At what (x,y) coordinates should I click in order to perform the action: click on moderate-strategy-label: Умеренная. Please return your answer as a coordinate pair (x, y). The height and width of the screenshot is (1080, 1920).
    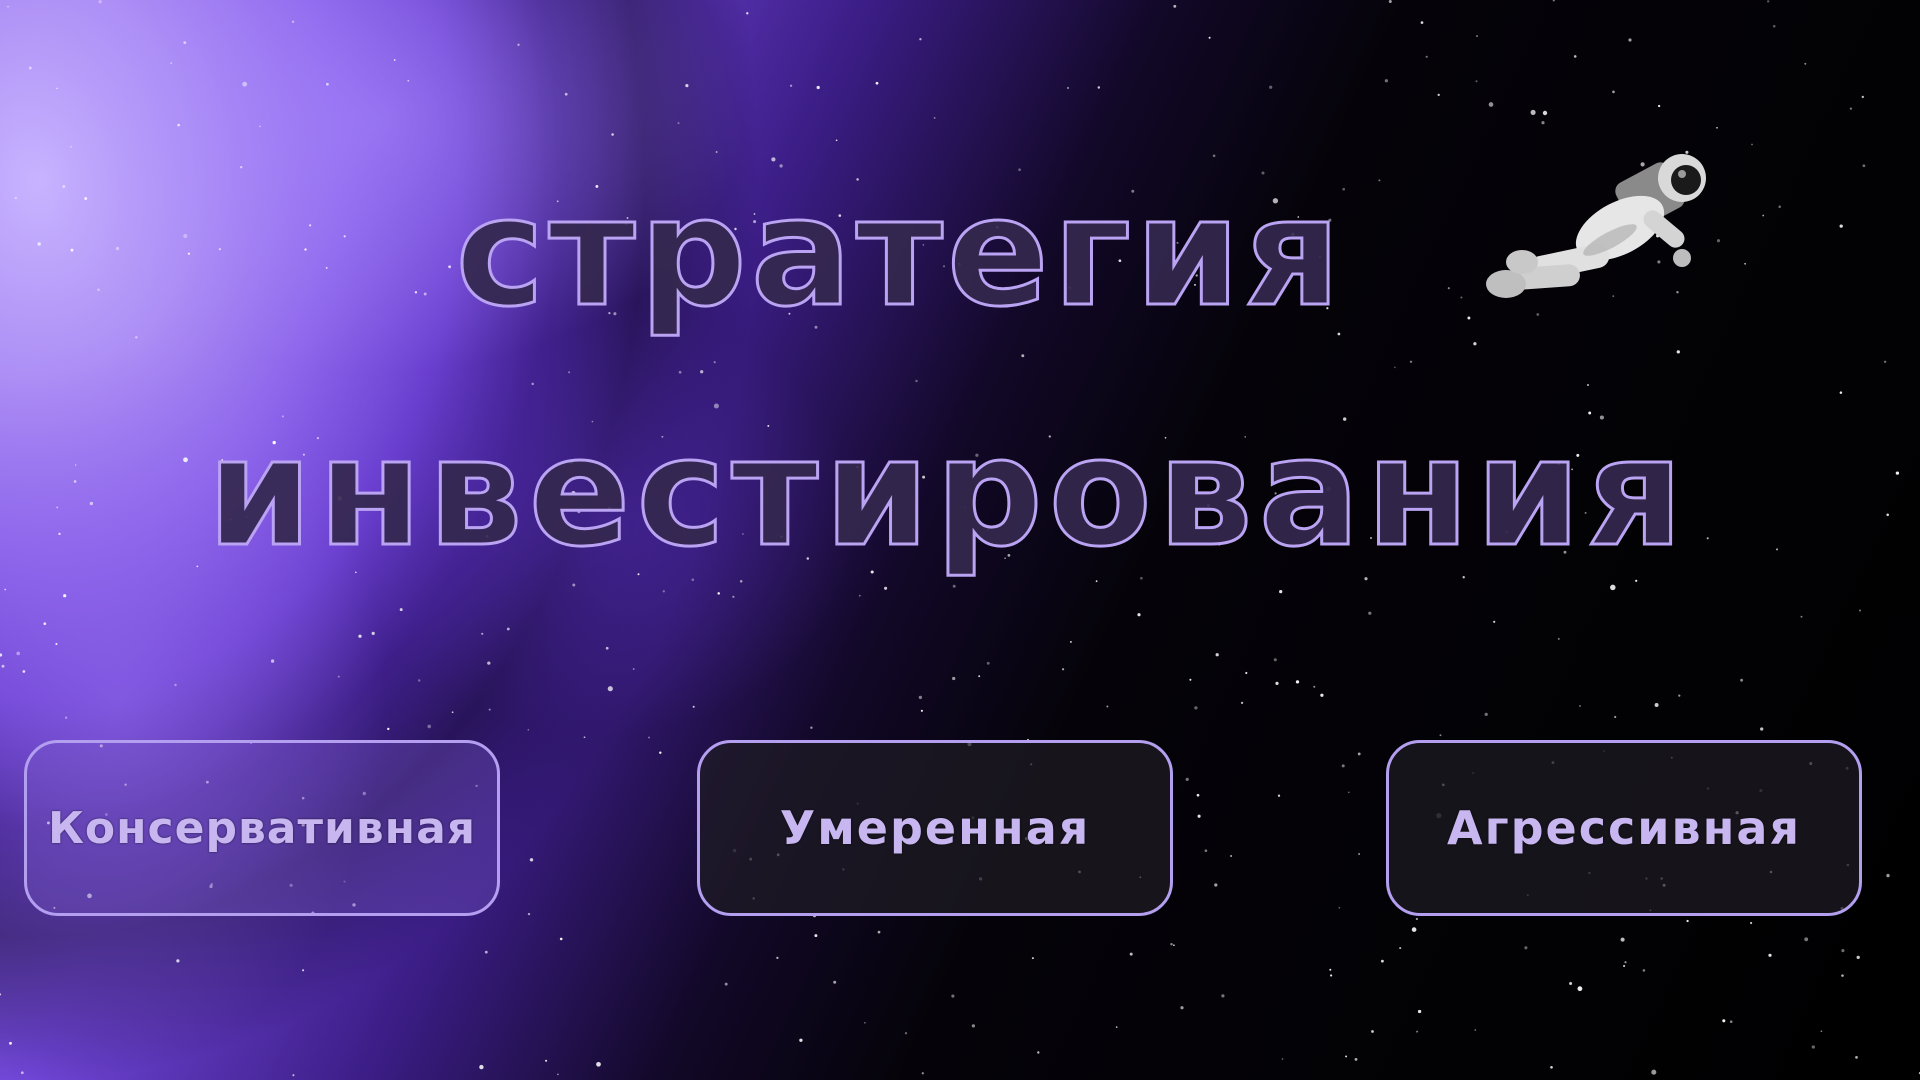
    Looking at the image, I should click on (935, 828).